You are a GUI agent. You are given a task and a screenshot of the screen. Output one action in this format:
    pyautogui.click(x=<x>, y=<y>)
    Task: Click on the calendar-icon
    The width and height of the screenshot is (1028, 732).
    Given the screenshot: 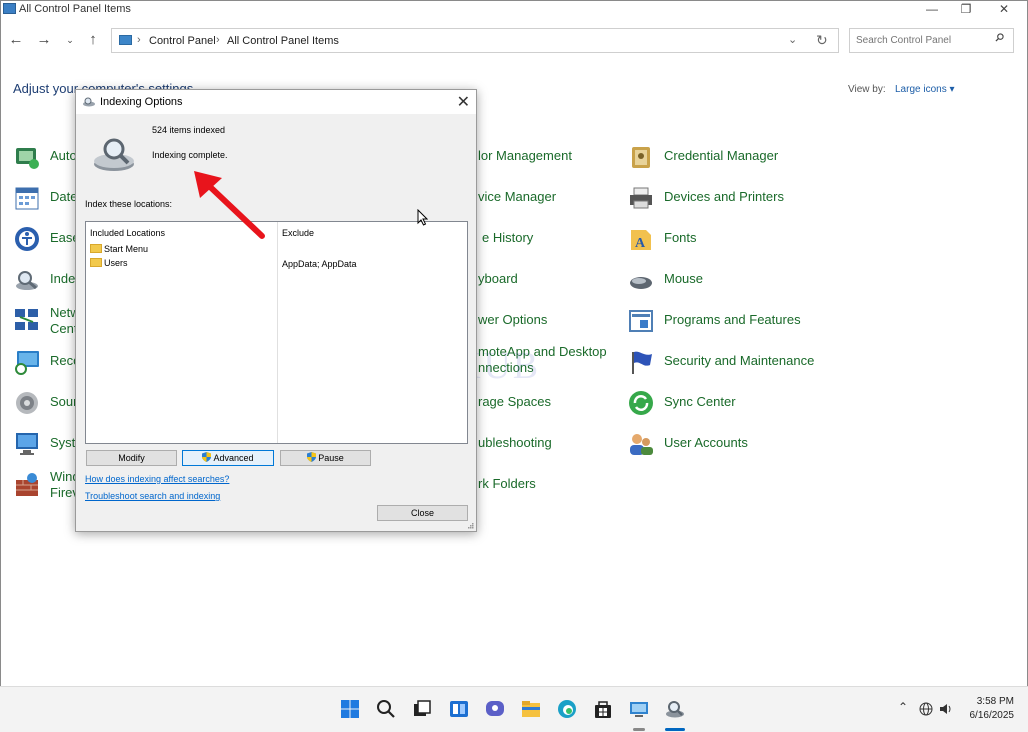 What is the action you would take?
    pyautogui.click(x=27, y=198)
    